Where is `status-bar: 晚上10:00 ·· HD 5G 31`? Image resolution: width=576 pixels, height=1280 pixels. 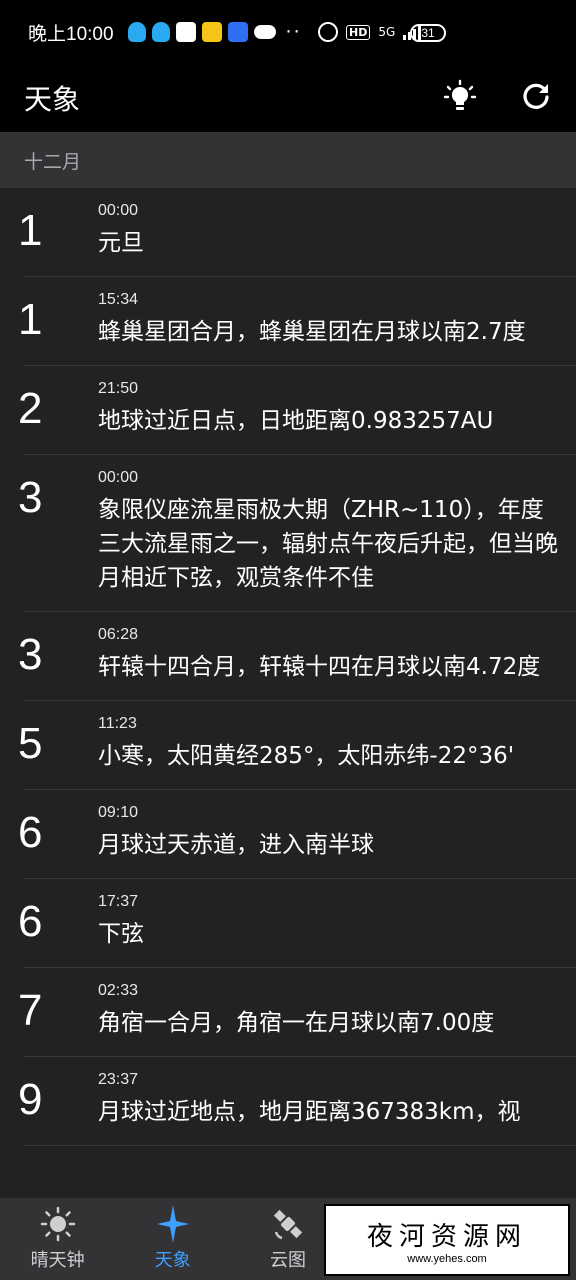
status-bar: 晚上10:00 ·· HD 5G 31 is located at coordinates (288, 32).